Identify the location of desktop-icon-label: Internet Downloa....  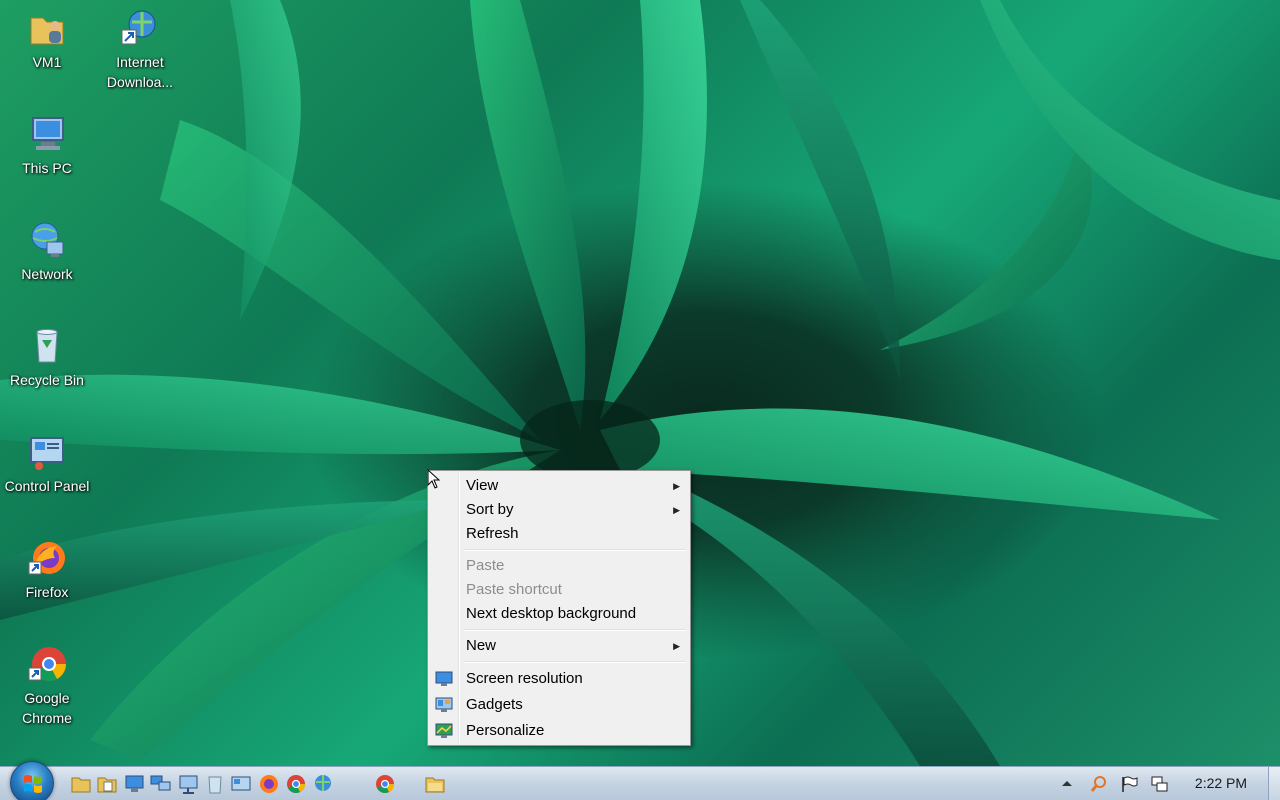
(140, 72).